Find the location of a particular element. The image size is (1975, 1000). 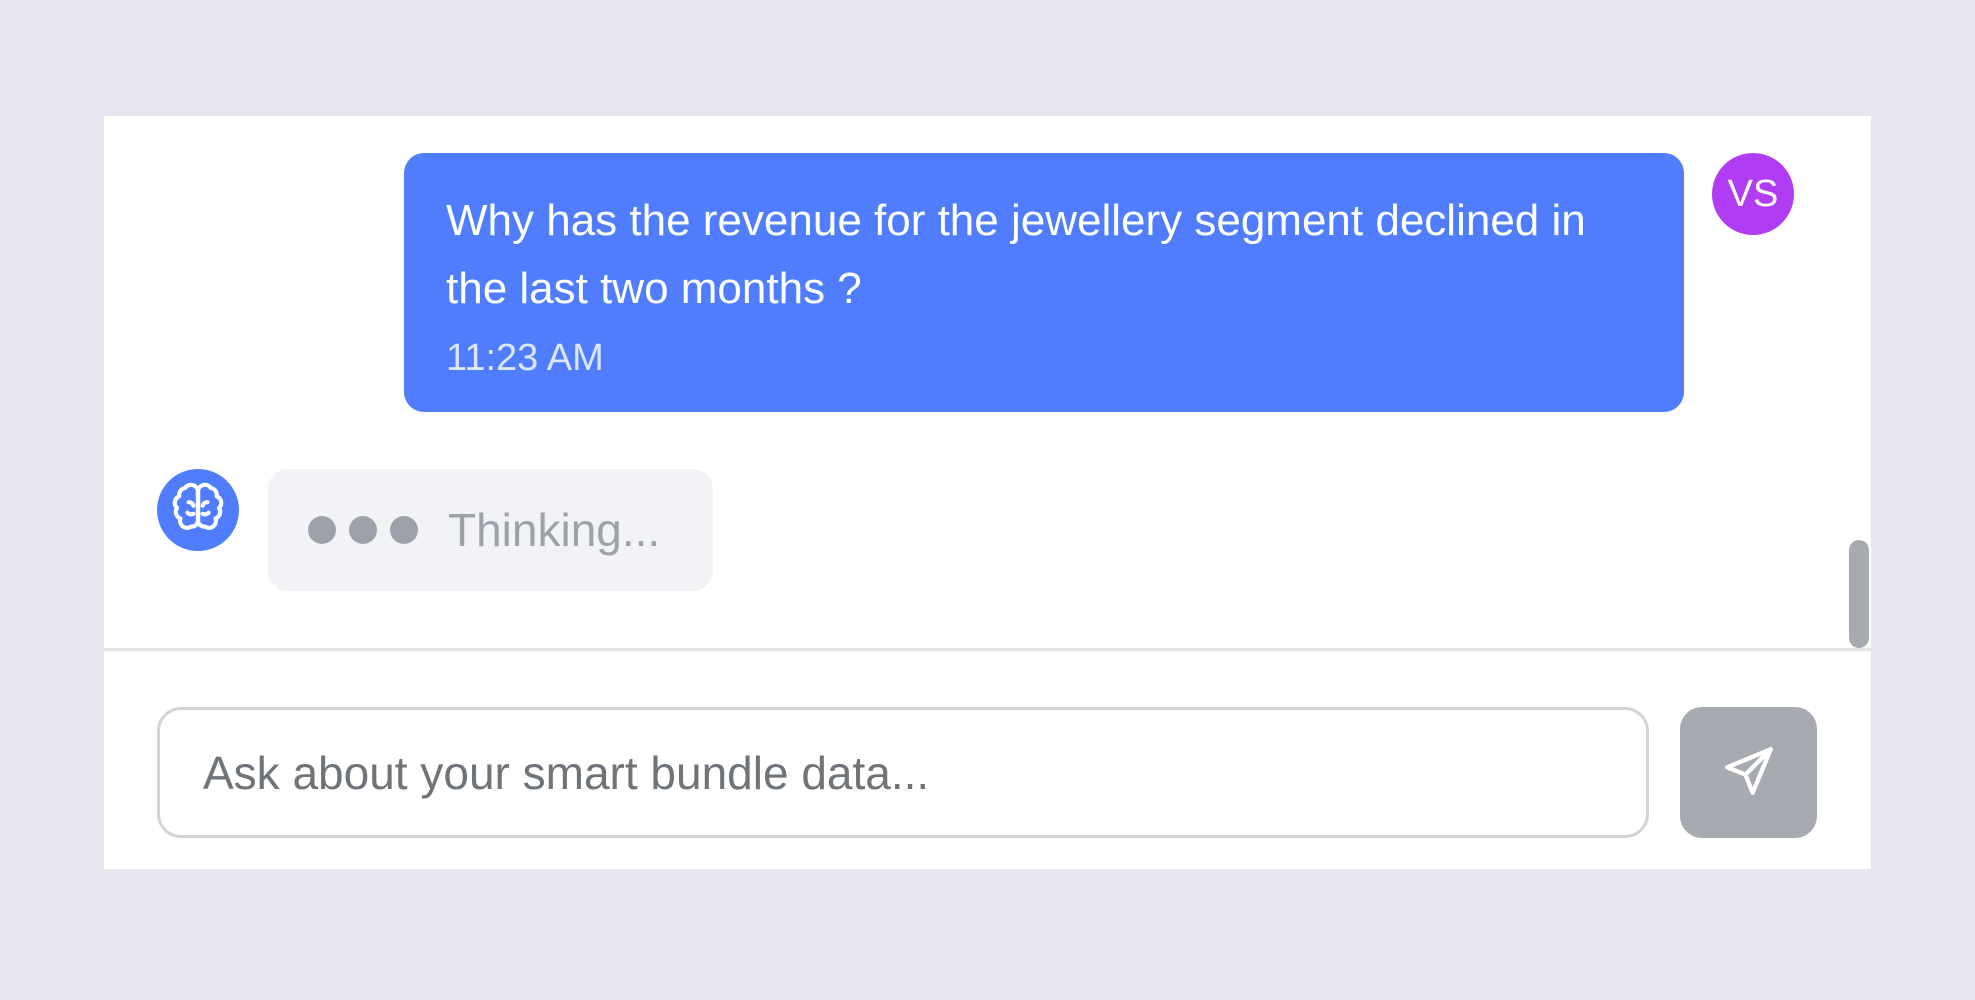

send-button is located at coordinates (1748, 772).